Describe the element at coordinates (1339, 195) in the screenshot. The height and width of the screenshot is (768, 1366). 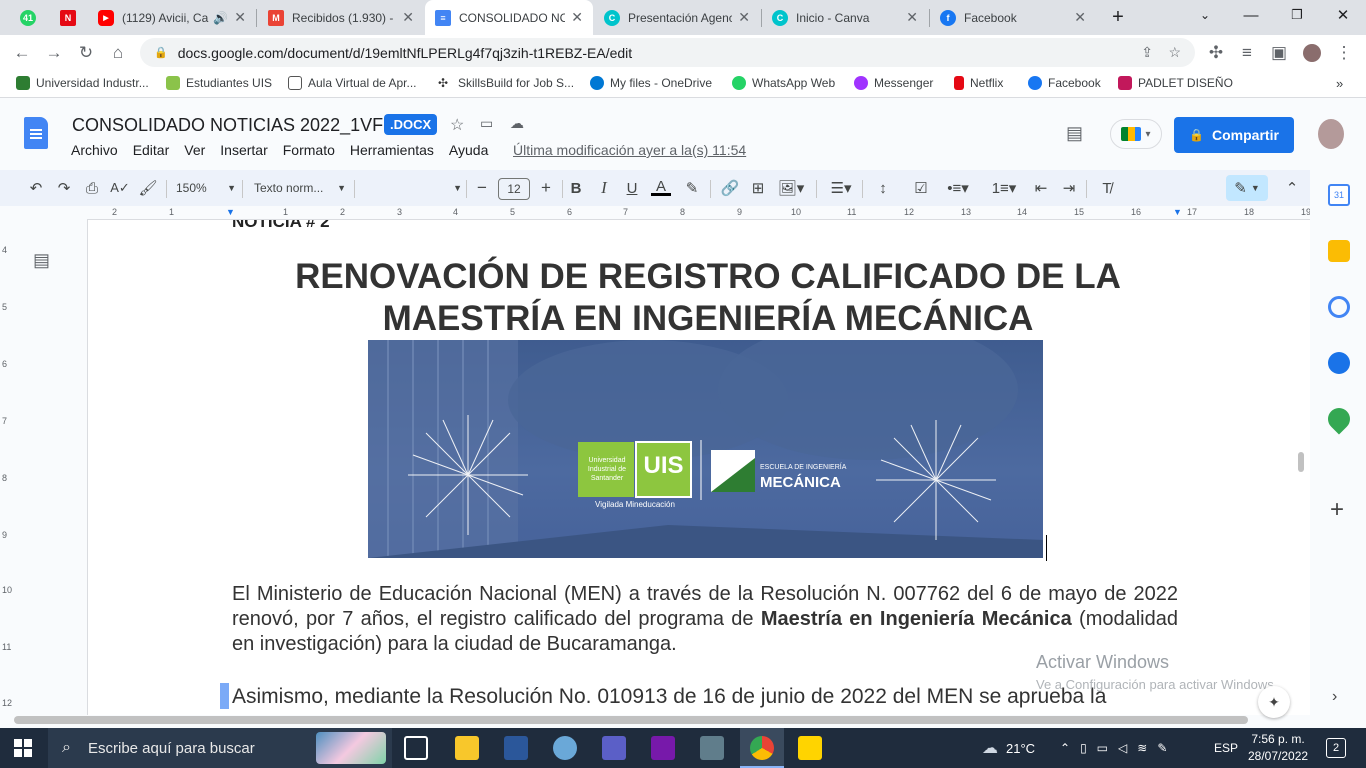
I see `calendar-icon: 31` at that location.